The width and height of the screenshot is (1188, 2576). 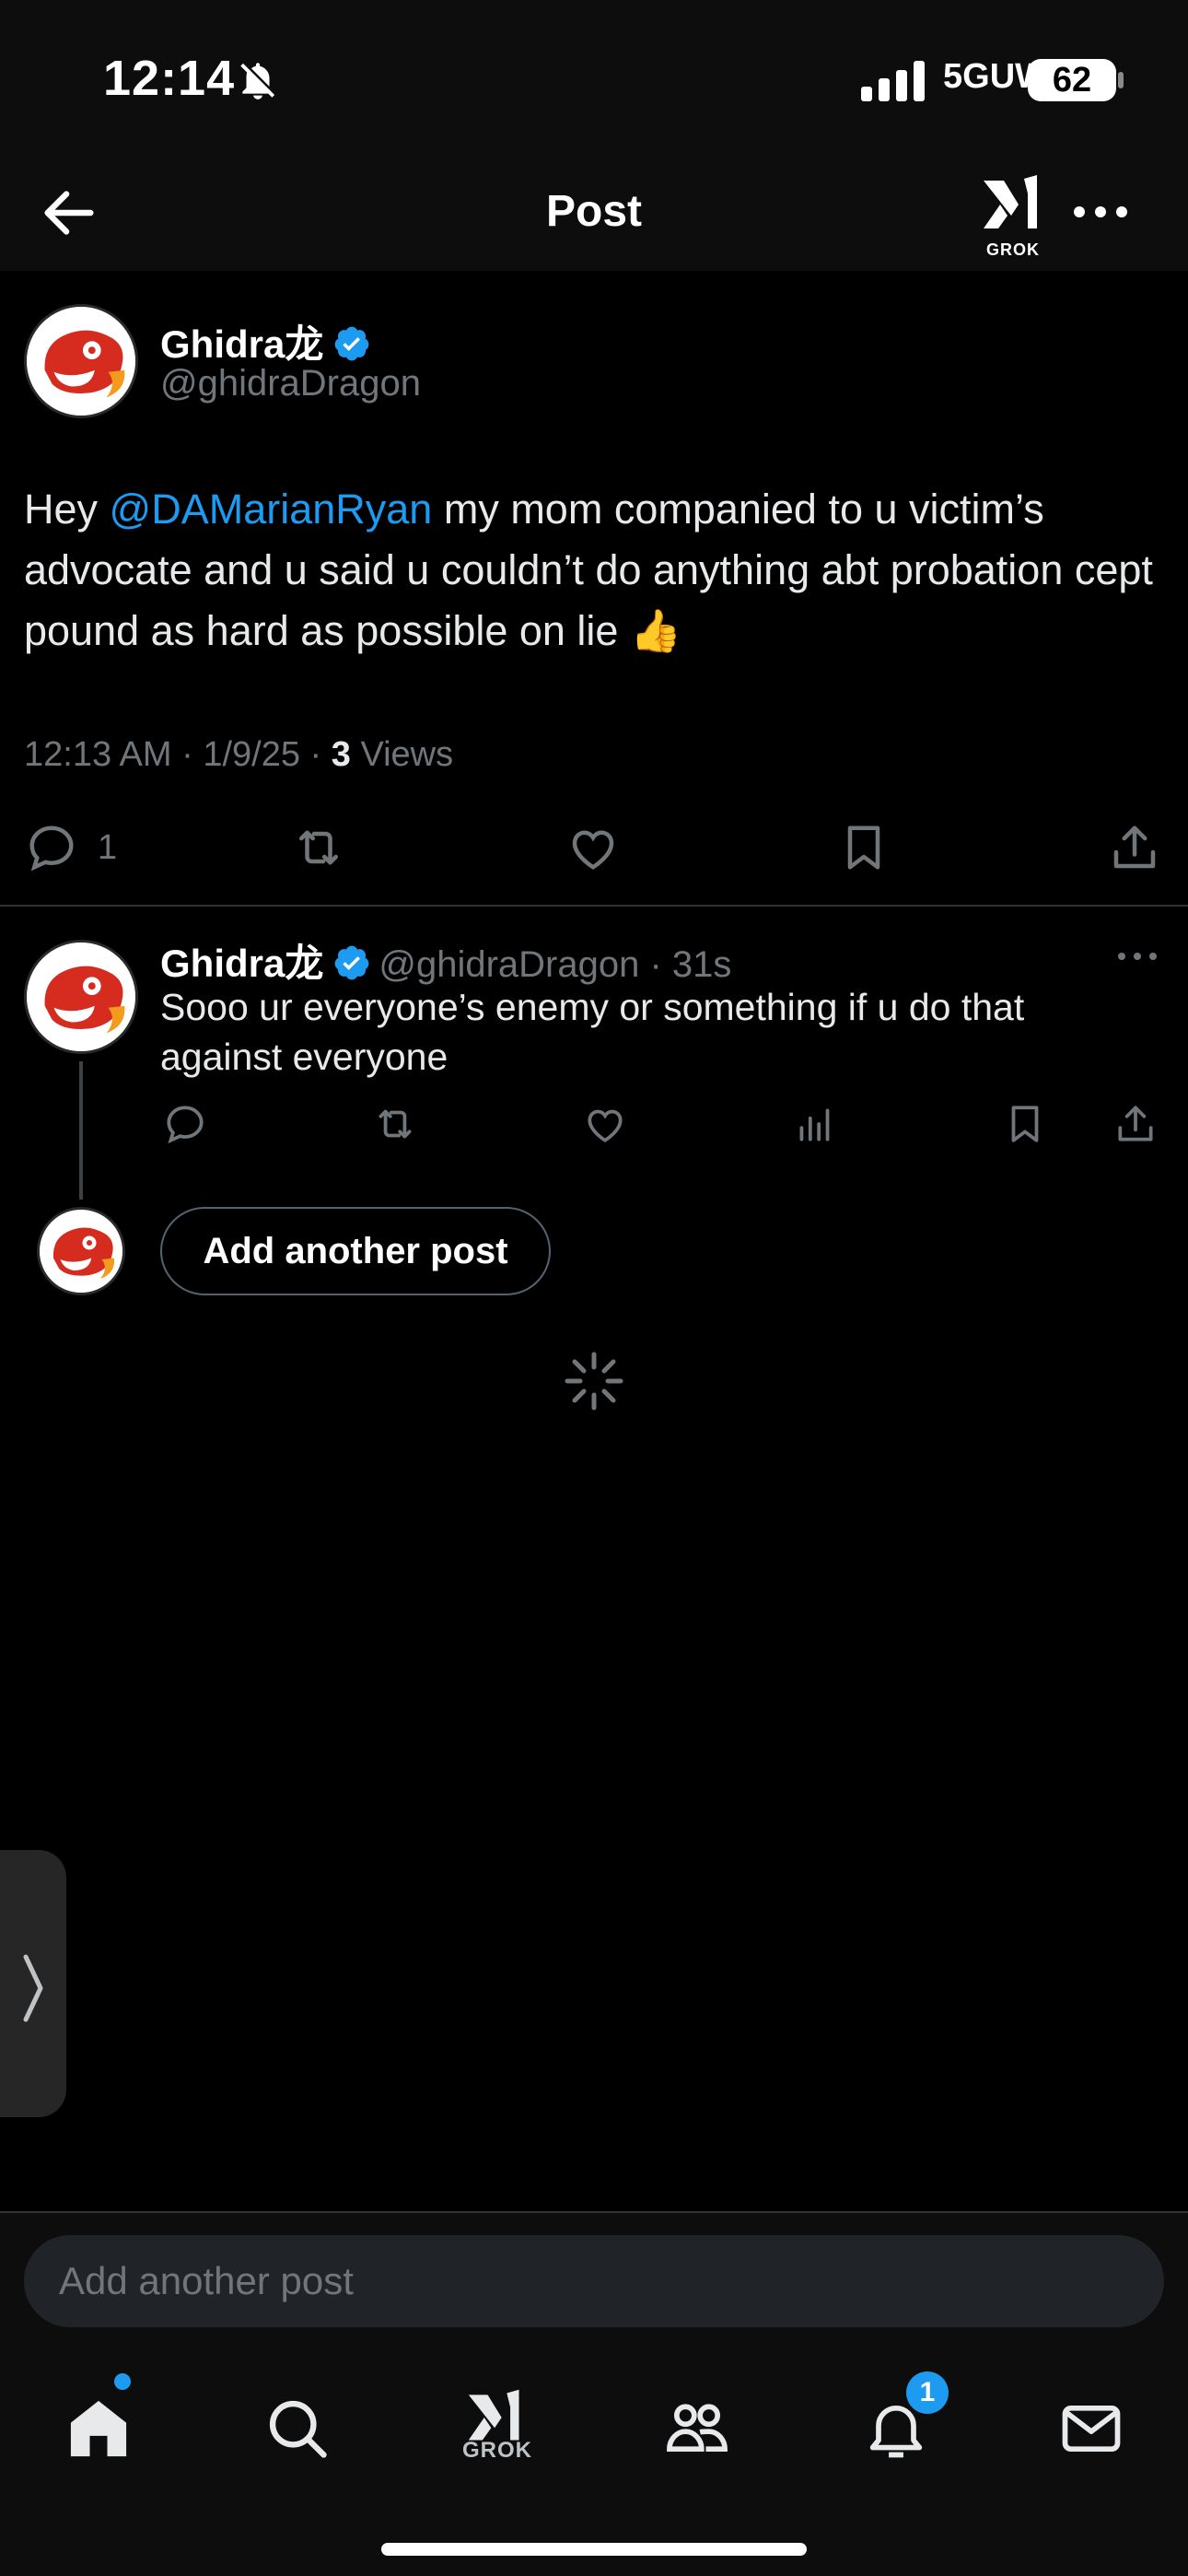 I want to click on tab-communities, so click(x=697, y=2433).